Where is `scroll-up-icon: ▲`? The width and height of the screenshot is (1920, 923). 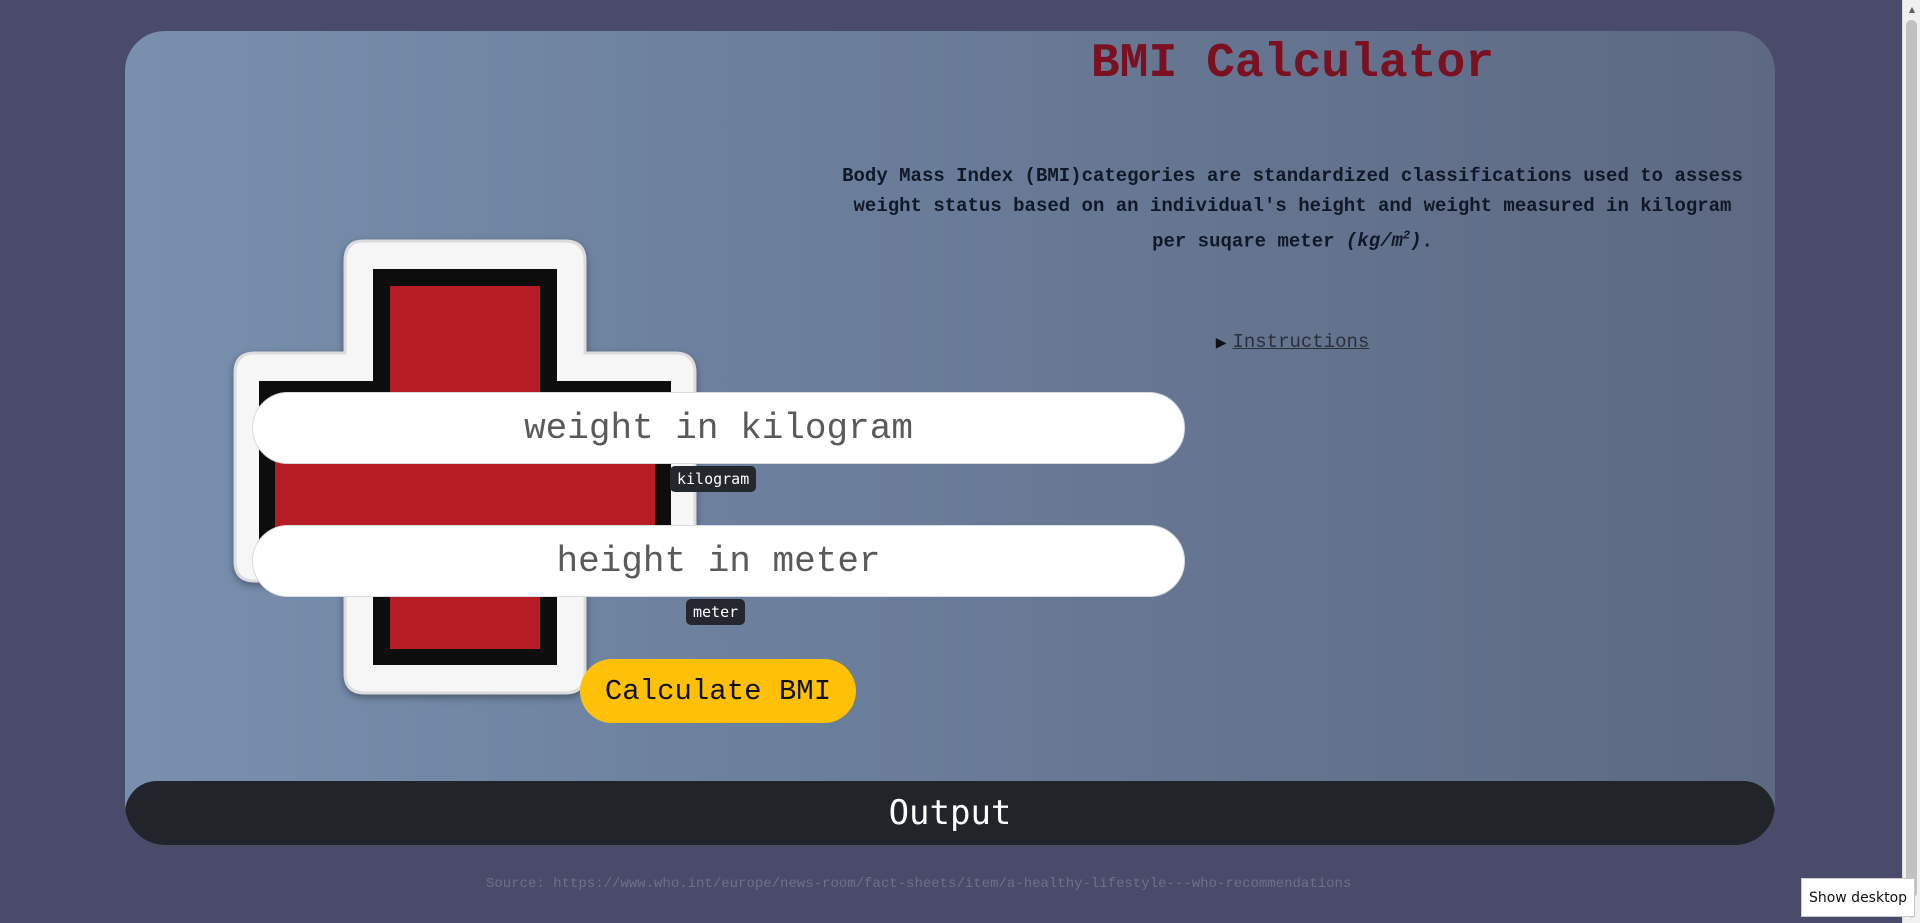
scroll-up-icon: ▲ is located at coordinates (1911, 9).